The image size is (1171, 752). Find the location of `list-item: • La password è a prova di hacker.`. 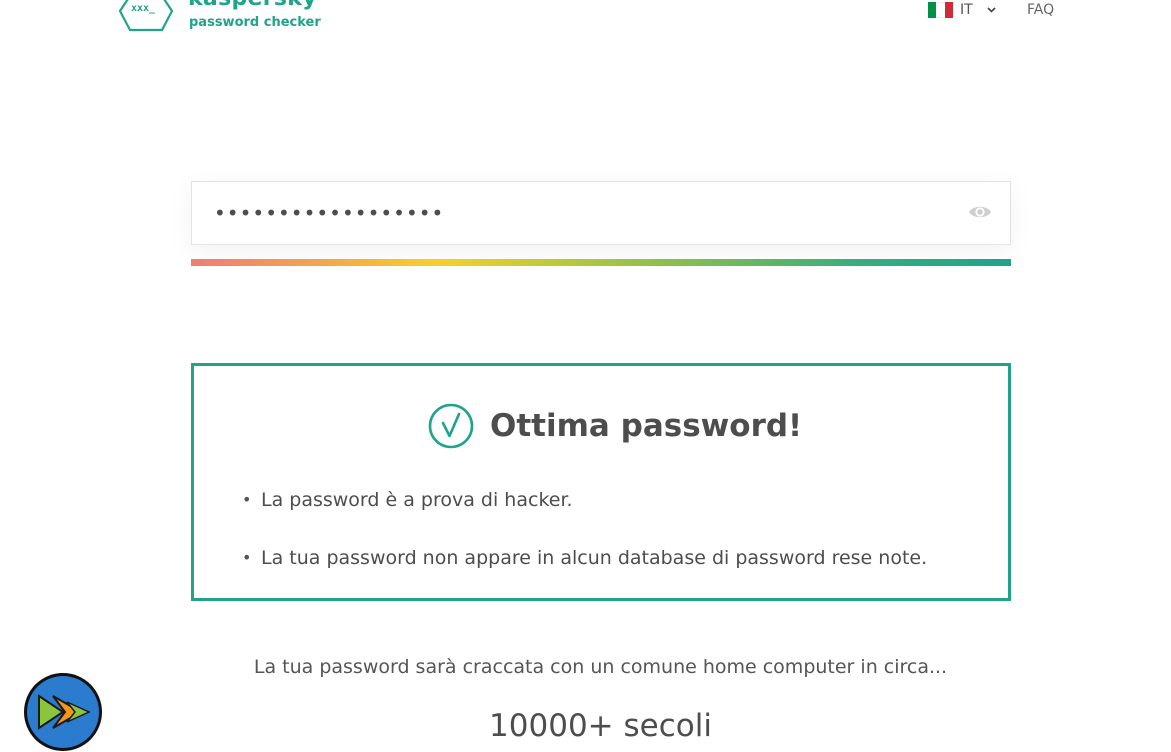

list-item: • La password è a prova di hacker. is located at coordinates (584, 516).